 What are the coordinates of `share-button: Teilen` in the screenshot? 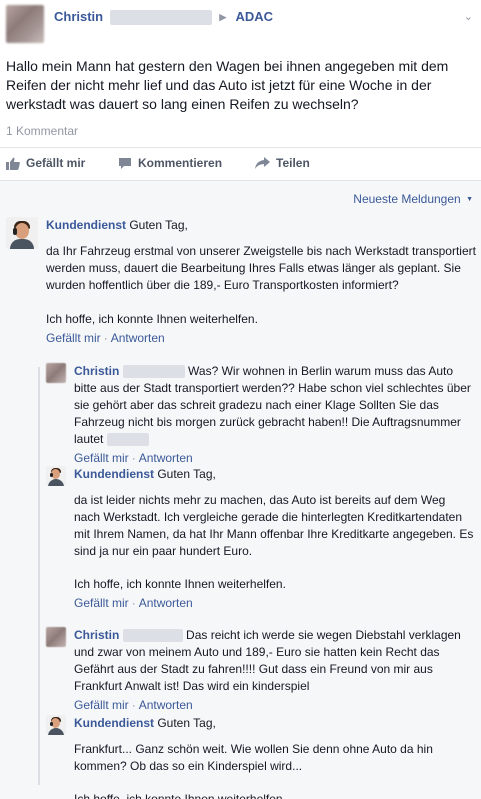 It's located at (282, 163).